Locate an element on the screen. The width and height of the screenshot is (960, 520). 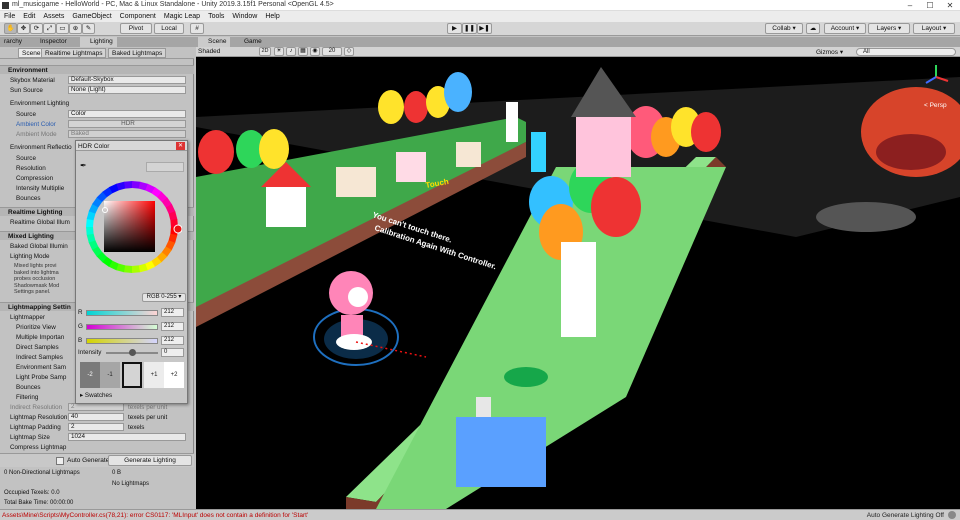
hand-tool-icon: ✋ is located at coordinates (10, 28).